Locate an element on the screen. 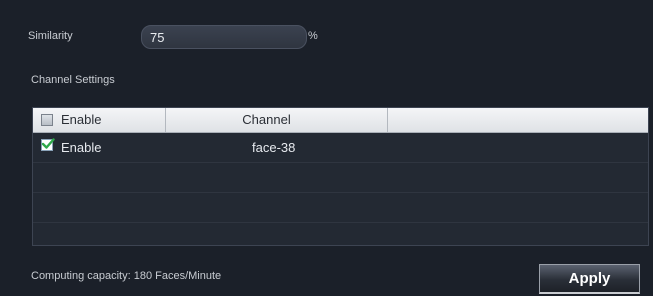  channel-column-header: Channel is located at coordinates (277, 120).